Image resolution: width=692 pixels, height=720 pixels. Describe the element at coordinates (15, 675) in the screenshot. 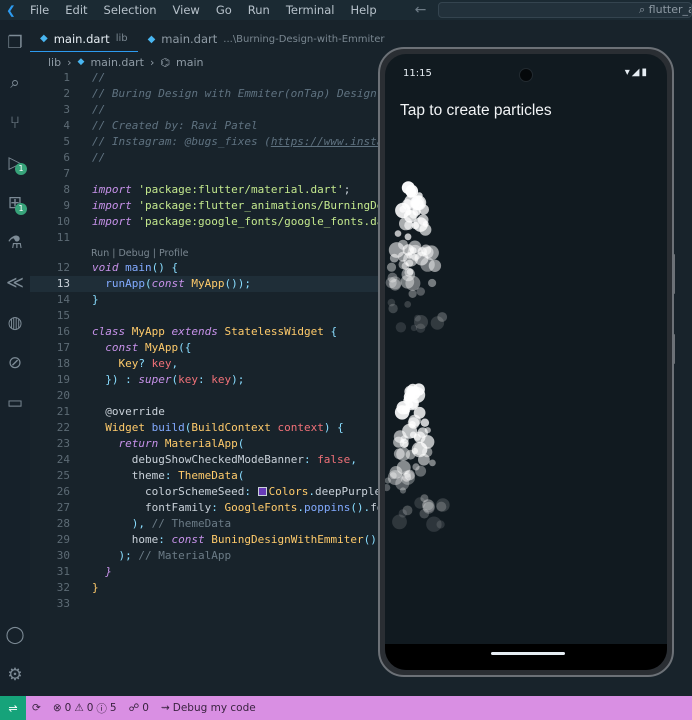

I see `gear-icon: ⚙` at that location.